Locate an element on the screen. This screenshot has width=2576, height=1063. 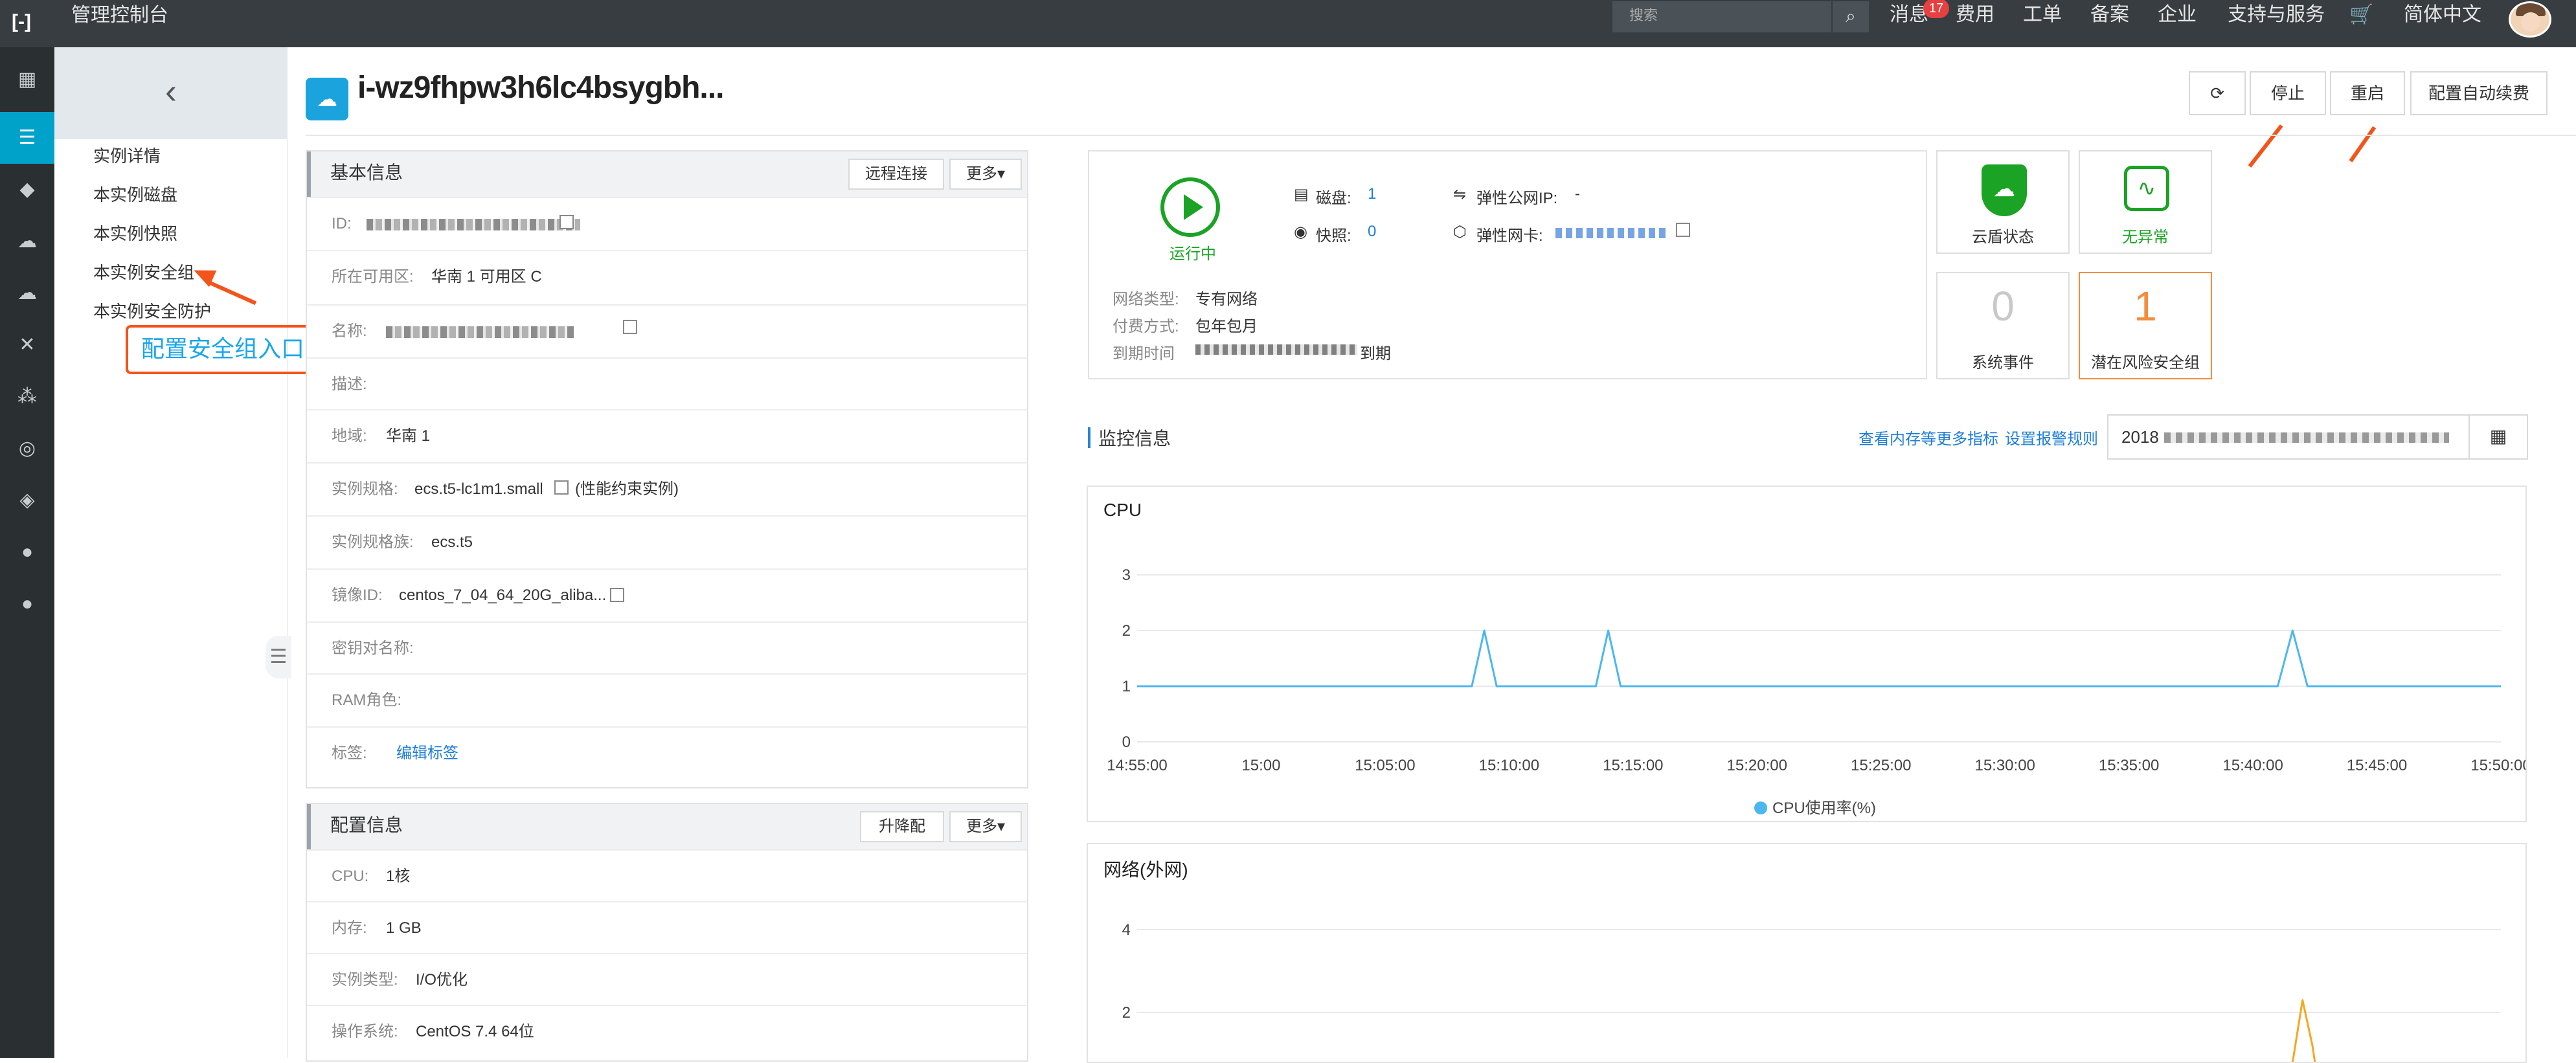
nav-language: 简体中文 is located at coordinates (2442, 15).